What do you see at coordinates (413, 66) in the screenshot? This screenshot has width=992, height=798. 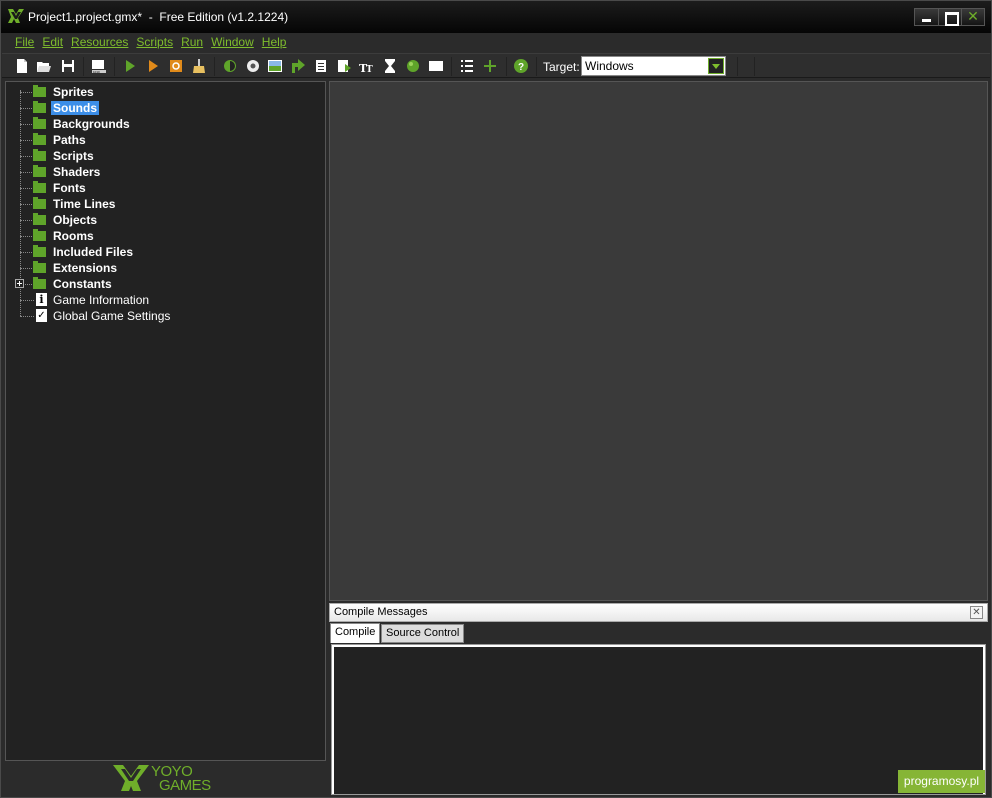 I see `create-object-icon` at bounding box center [413, 66].